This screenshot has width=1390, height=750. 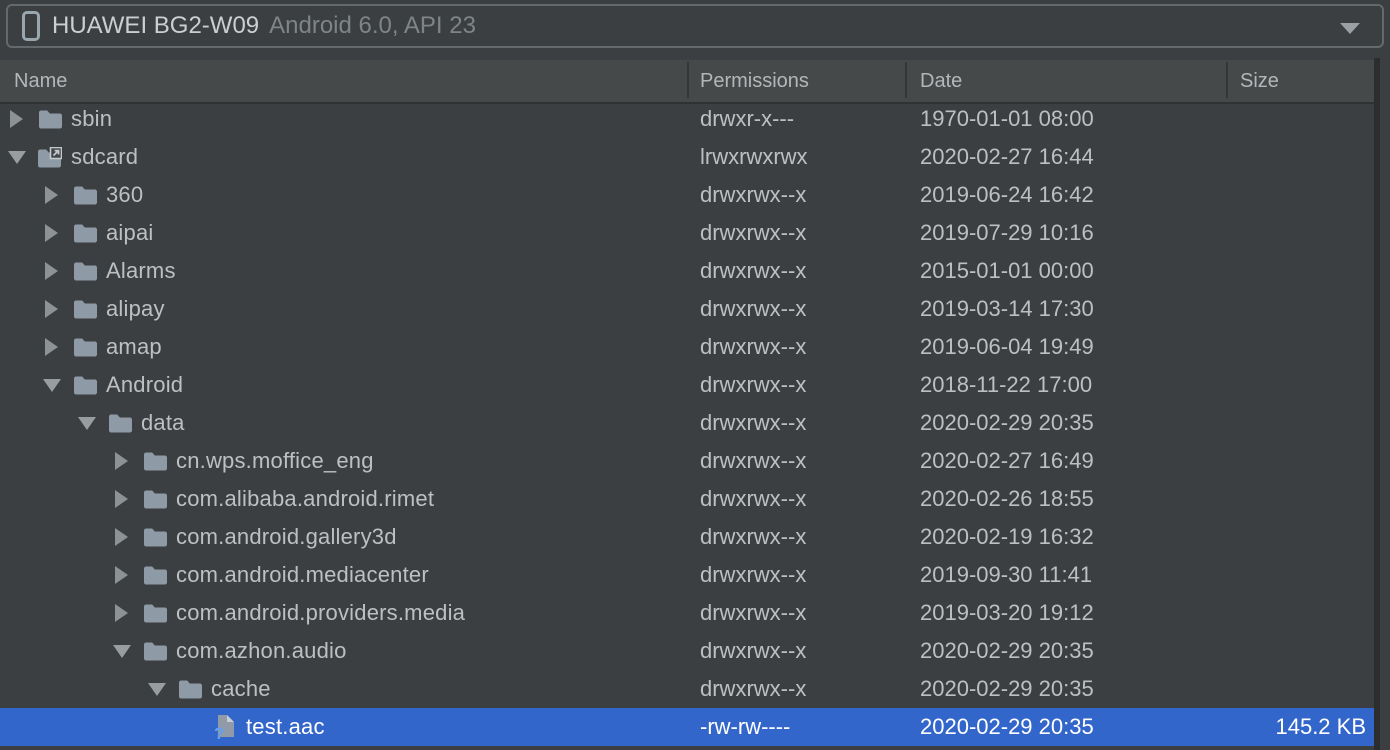 I want to click on tree-row: Android drwxrwx--x 2018-11-22 17:00, so click(x=687, y=385).